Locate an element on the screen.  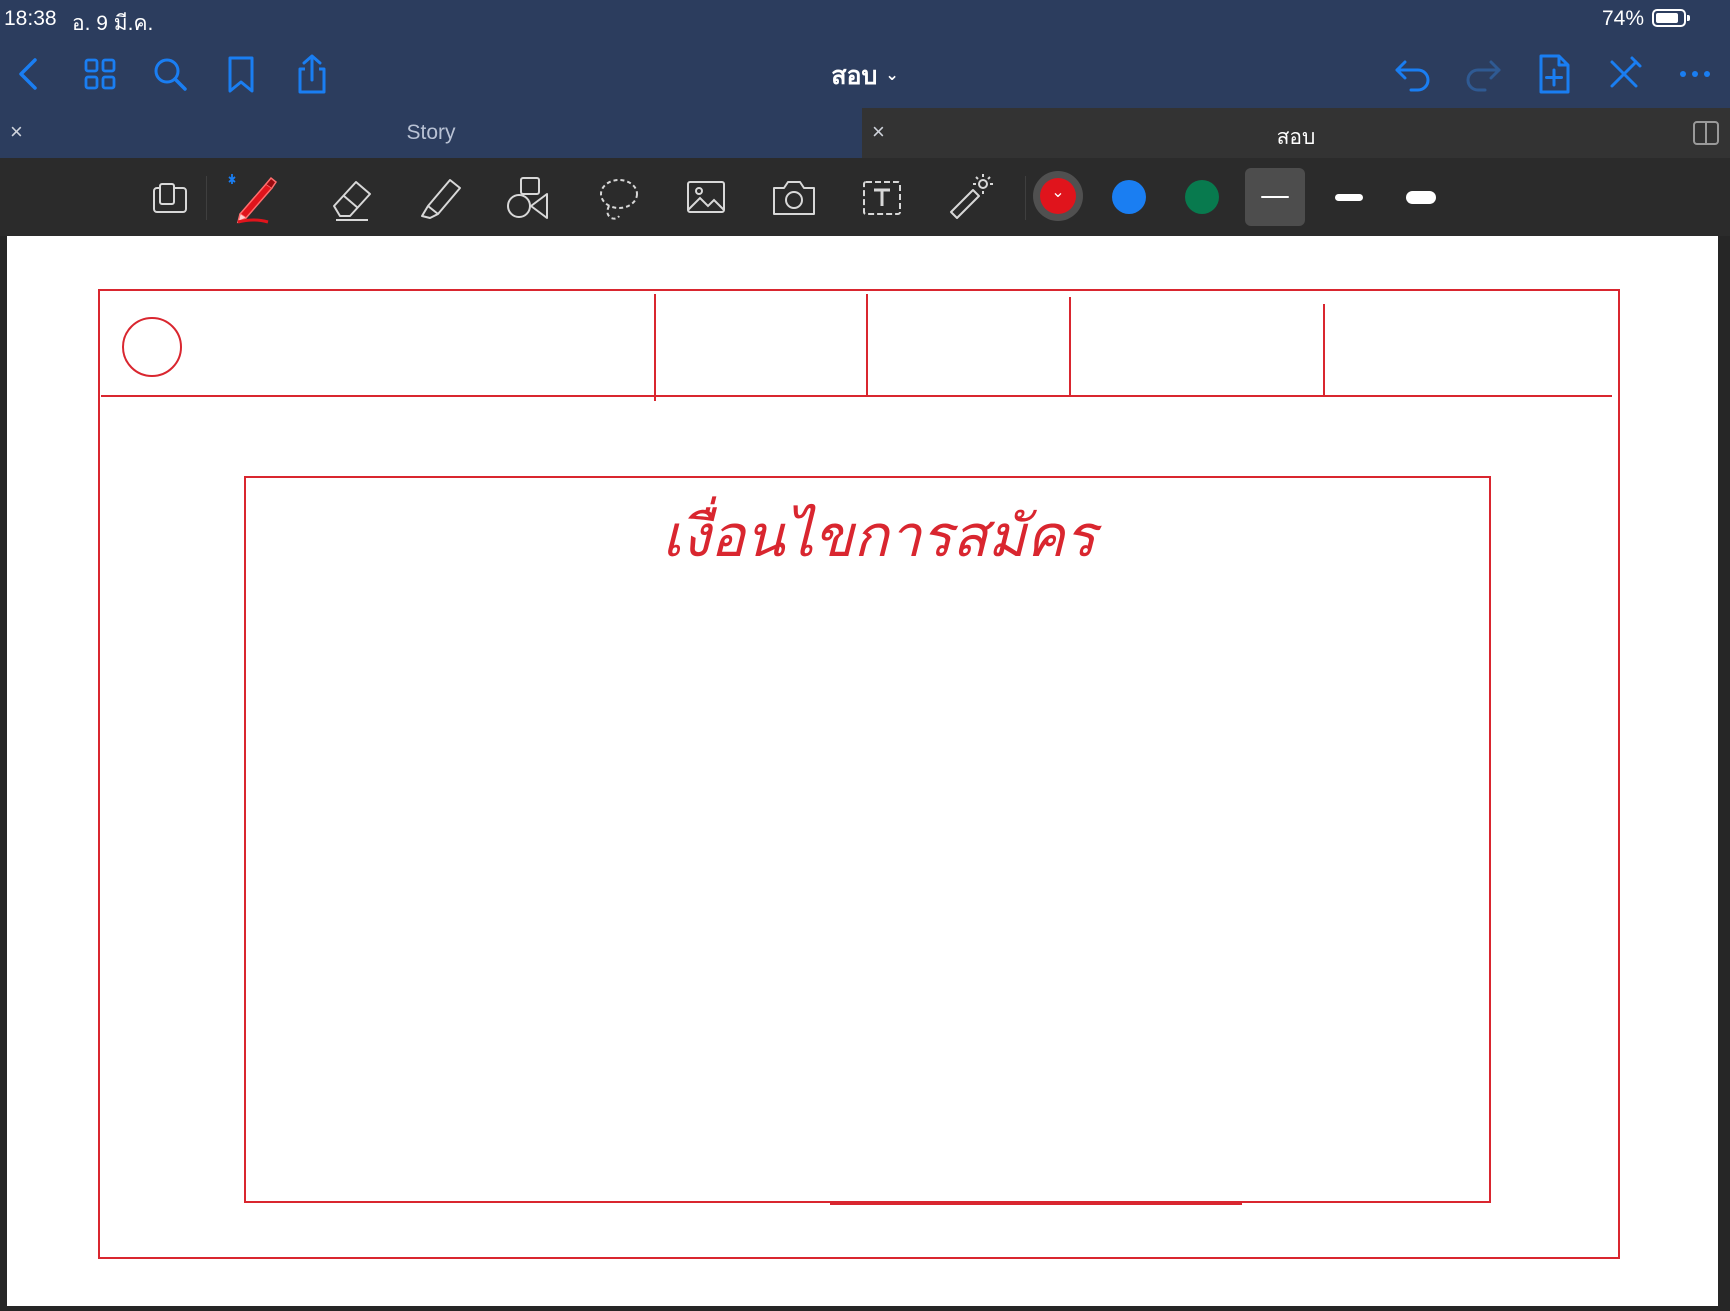
more-button is located at coordinates (1695, 74).